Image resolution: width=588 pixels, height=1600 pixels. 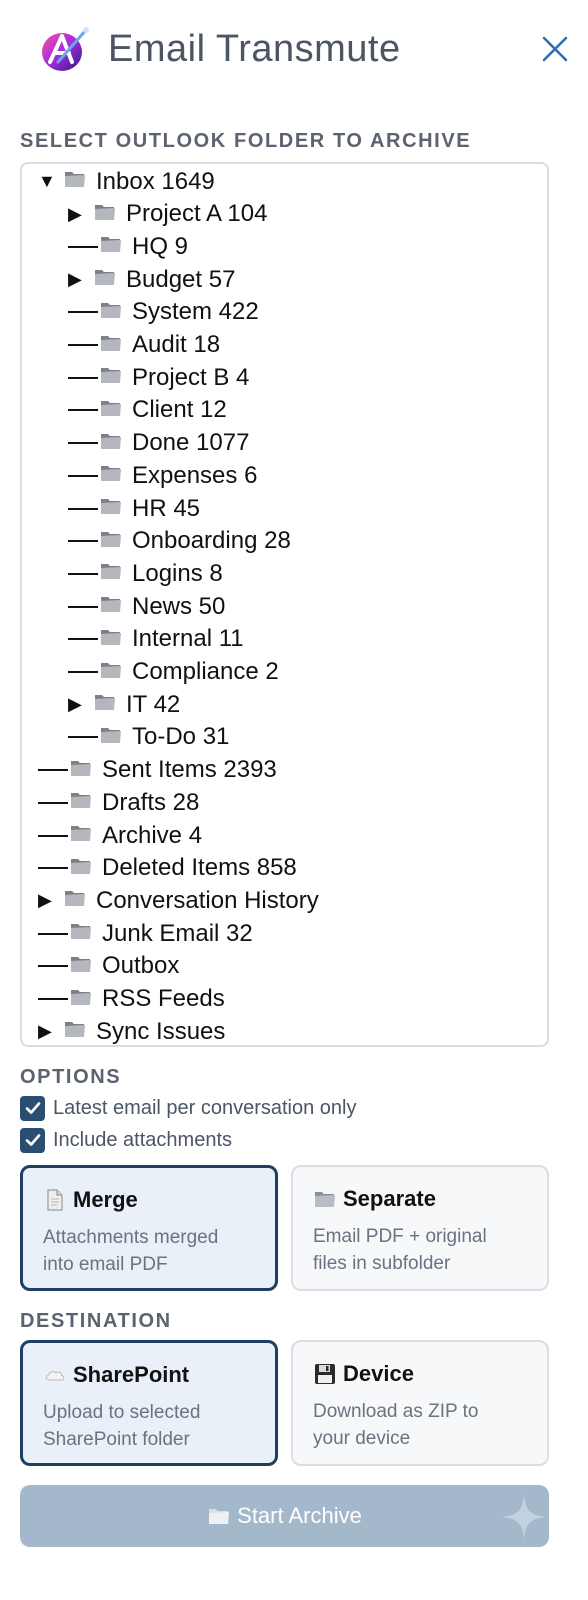 I want to click on start-archive-button: Start Archive, so click(x=284, y=1516).